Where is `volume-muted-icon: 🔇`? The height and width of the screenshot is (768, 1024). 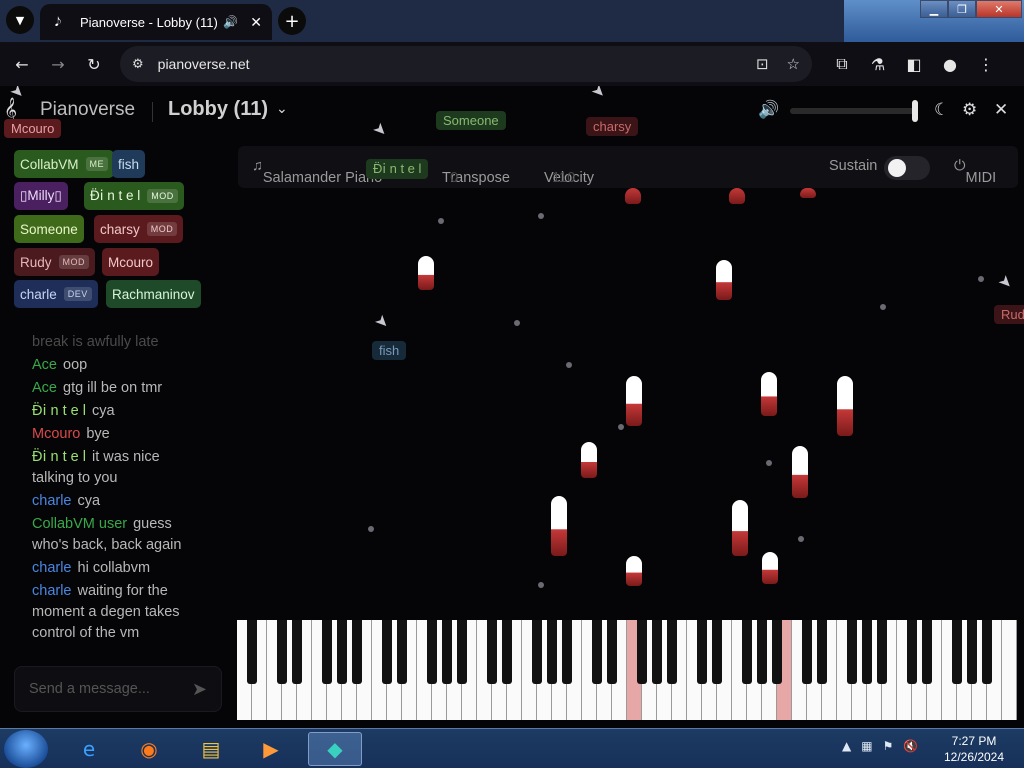
volume-muted-icon: 🔇 is located at coordinates (910, 746).